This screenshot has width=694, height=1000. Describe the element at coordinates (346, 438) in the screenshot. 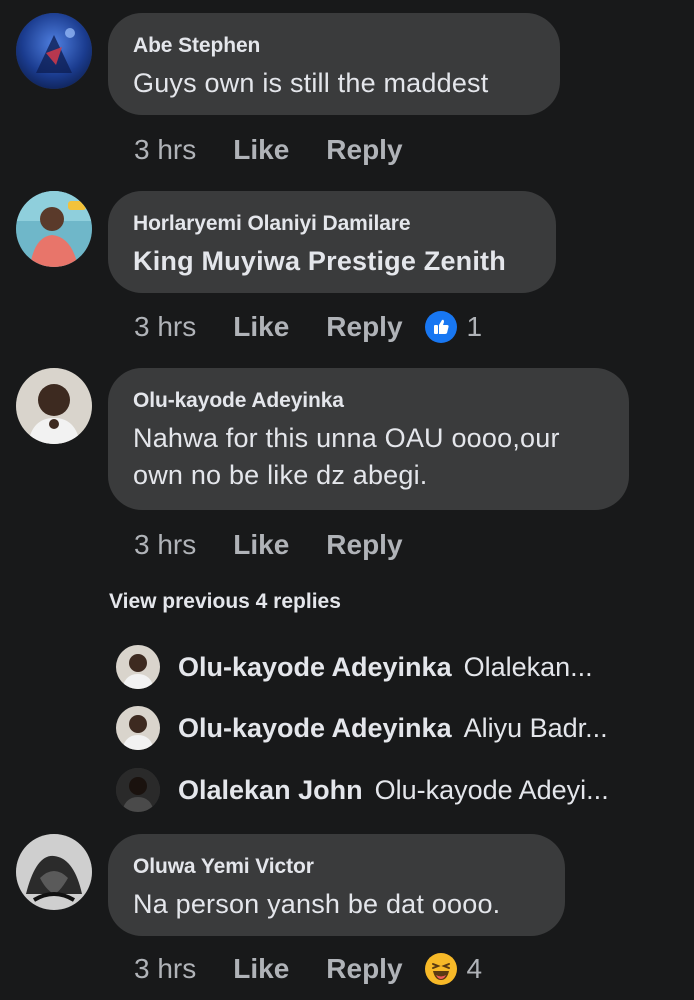

I see `comment-text-line1: Nahwa for this unna OAU oooo,our` at that location.